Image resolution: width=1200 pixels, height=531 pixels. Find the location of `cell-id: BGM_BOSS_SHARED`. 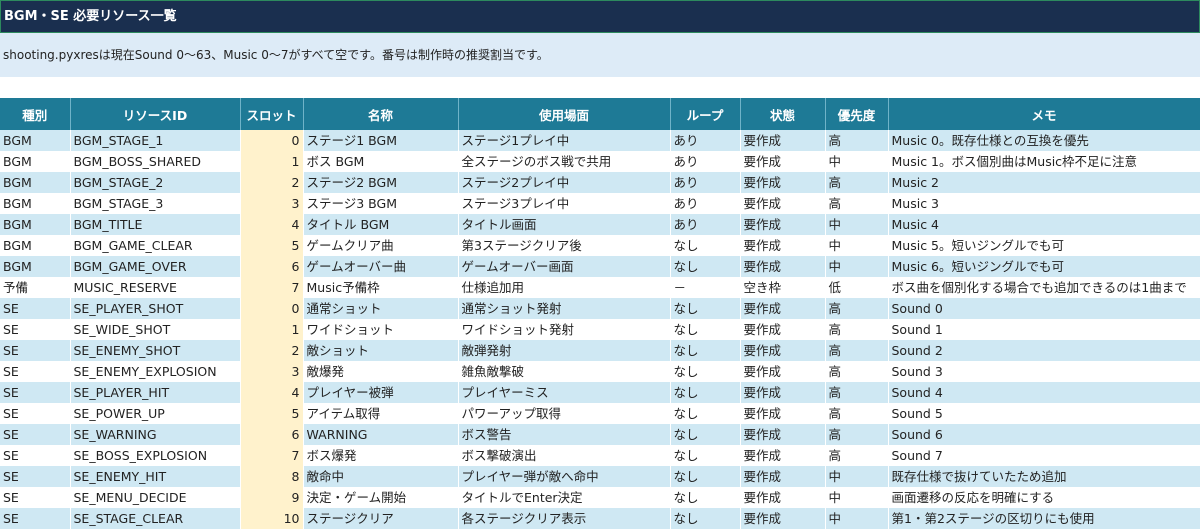

cell-id: BGM_BOSS_SHARED is located at coordinates (155, 161).